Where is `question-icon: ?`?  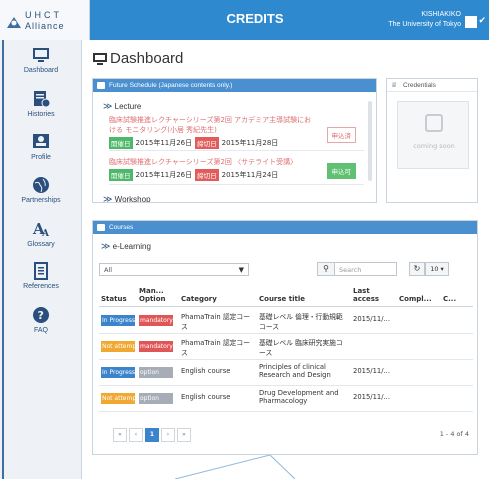
question-icon: ? is located at coordinates (41, 315).